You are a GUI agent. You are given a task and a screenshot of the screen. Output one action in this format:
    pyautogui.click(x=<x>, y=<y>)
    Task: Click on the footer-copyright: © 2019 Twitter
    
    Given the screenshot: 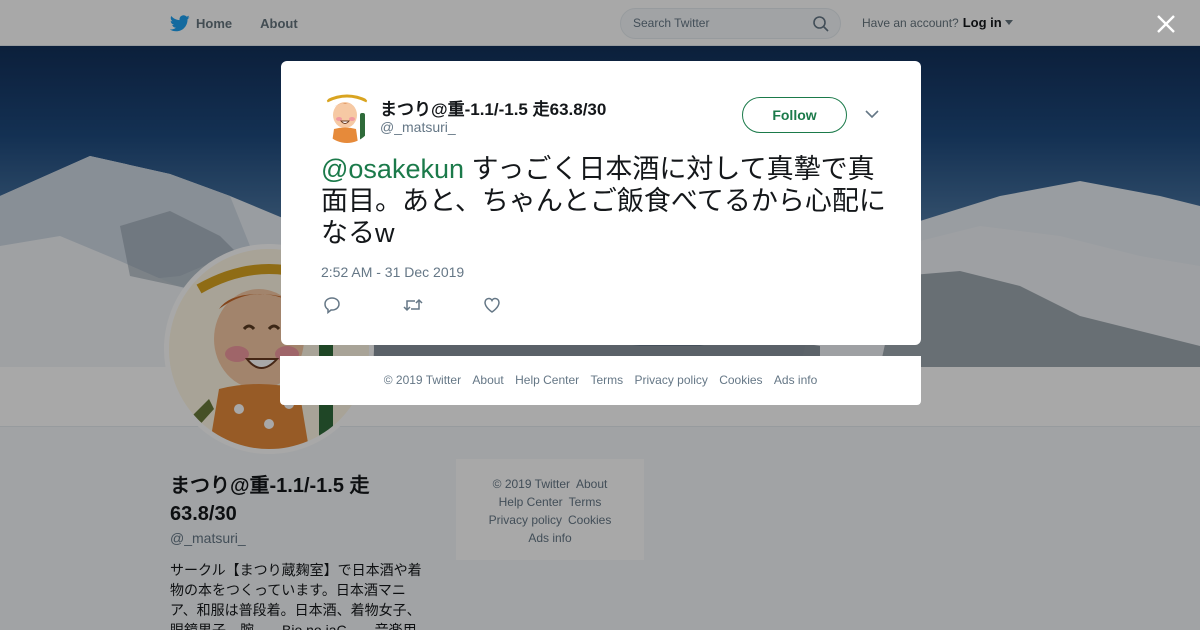 What is the action you would take?
    pyautogui.click(x=422, y=380)
    